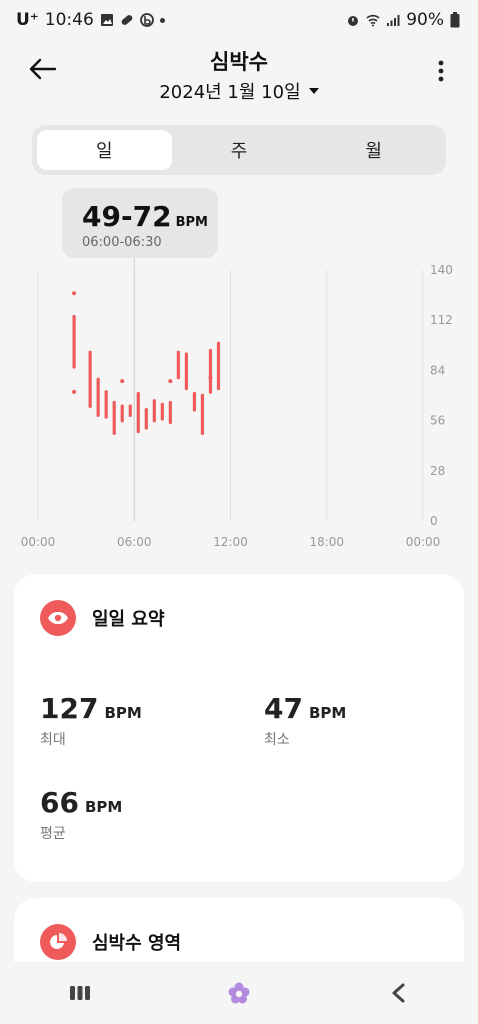  Describe the element at coordinates (437, 471) in the screenshot. I see `y-tick-label: 28` at that location.